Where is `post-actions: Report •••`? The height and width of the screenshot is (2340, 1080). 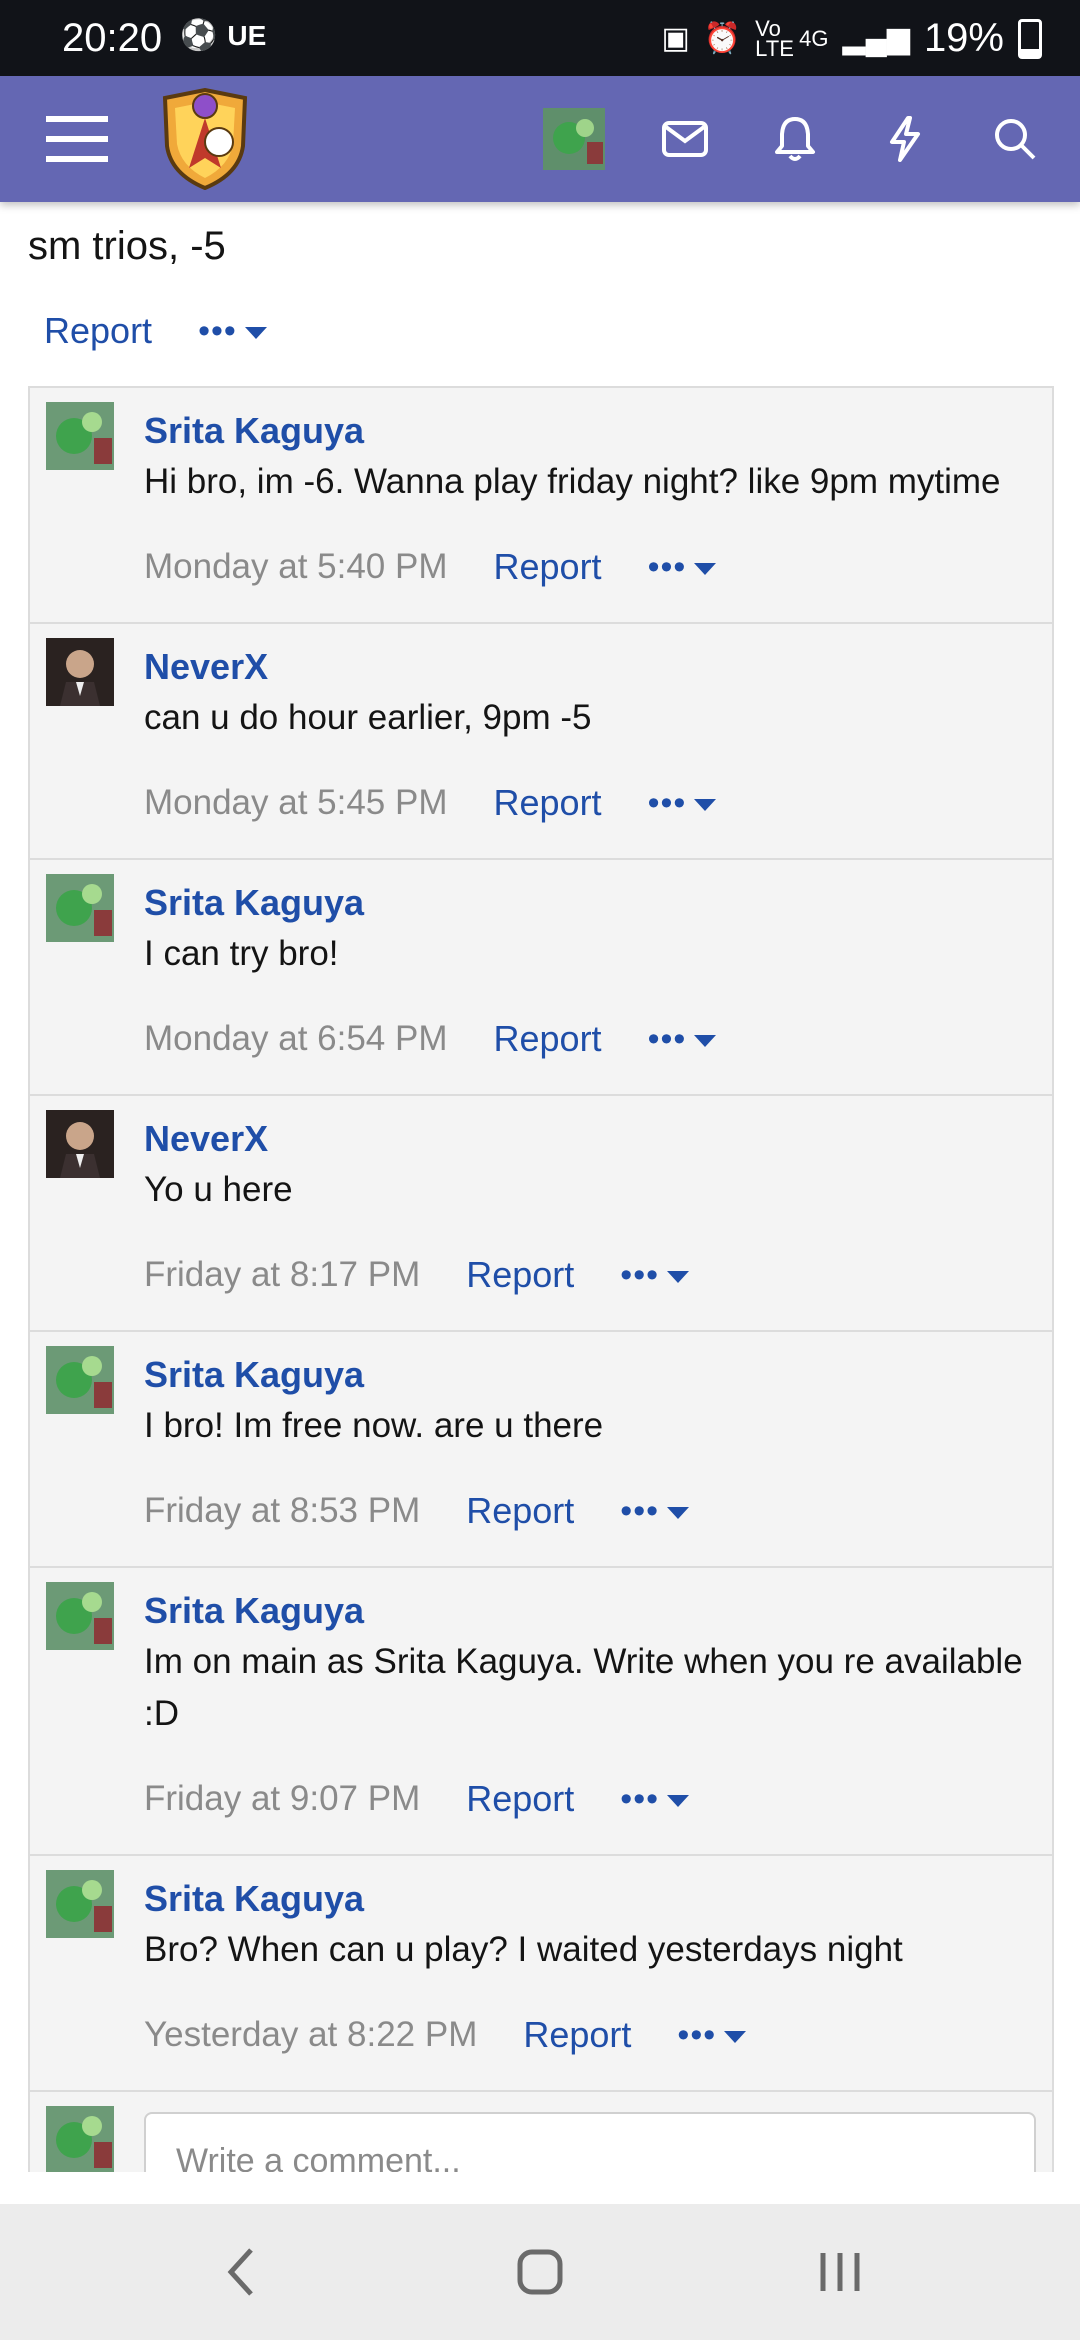 post-actions: Report ••• is located at coordinates (155, 331).